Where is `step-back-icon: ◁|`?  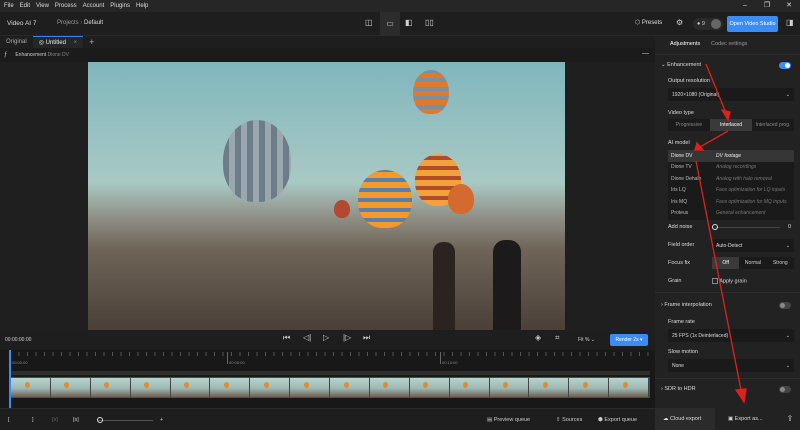
step-back-icon: ◁| is located at coordinates (307, 337).